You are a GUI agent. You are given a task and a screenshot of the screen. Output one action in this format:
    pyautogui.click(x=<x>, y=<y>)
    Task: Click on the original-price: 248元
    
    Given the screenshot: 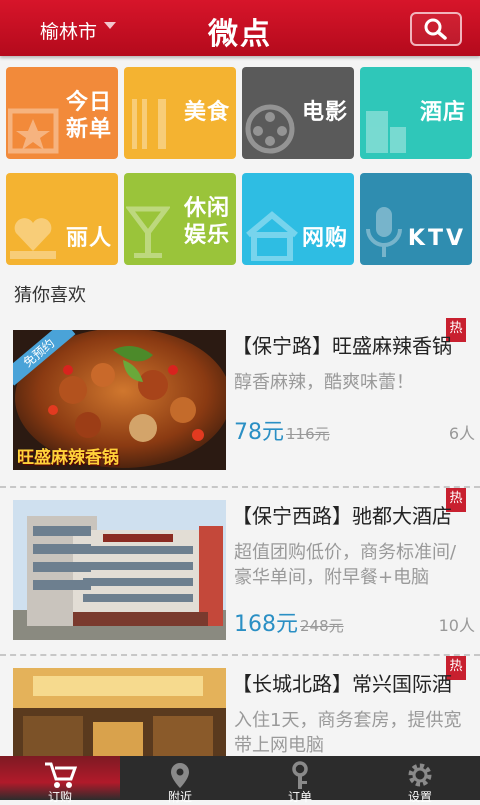 What is the action you would take?
    pyautogui.click(x=322, y=626)
    